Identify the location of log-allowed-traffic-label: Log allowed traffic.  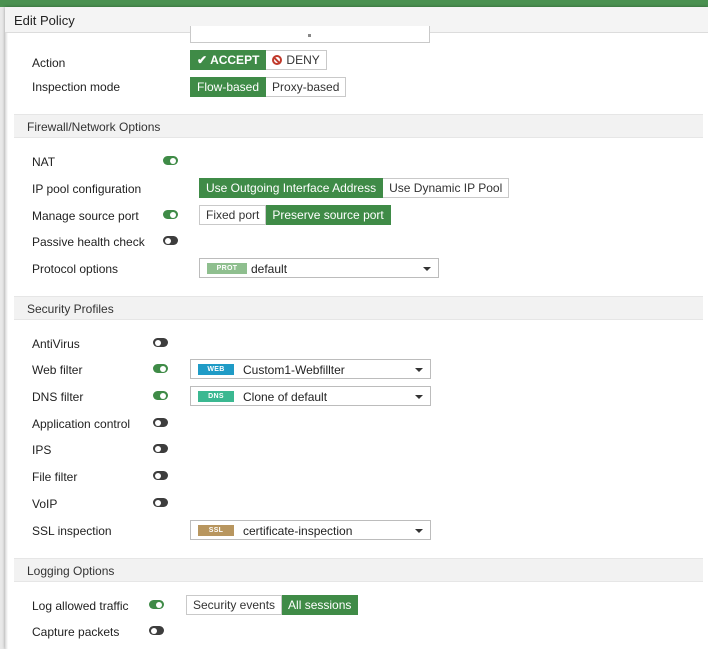
(80, 606).